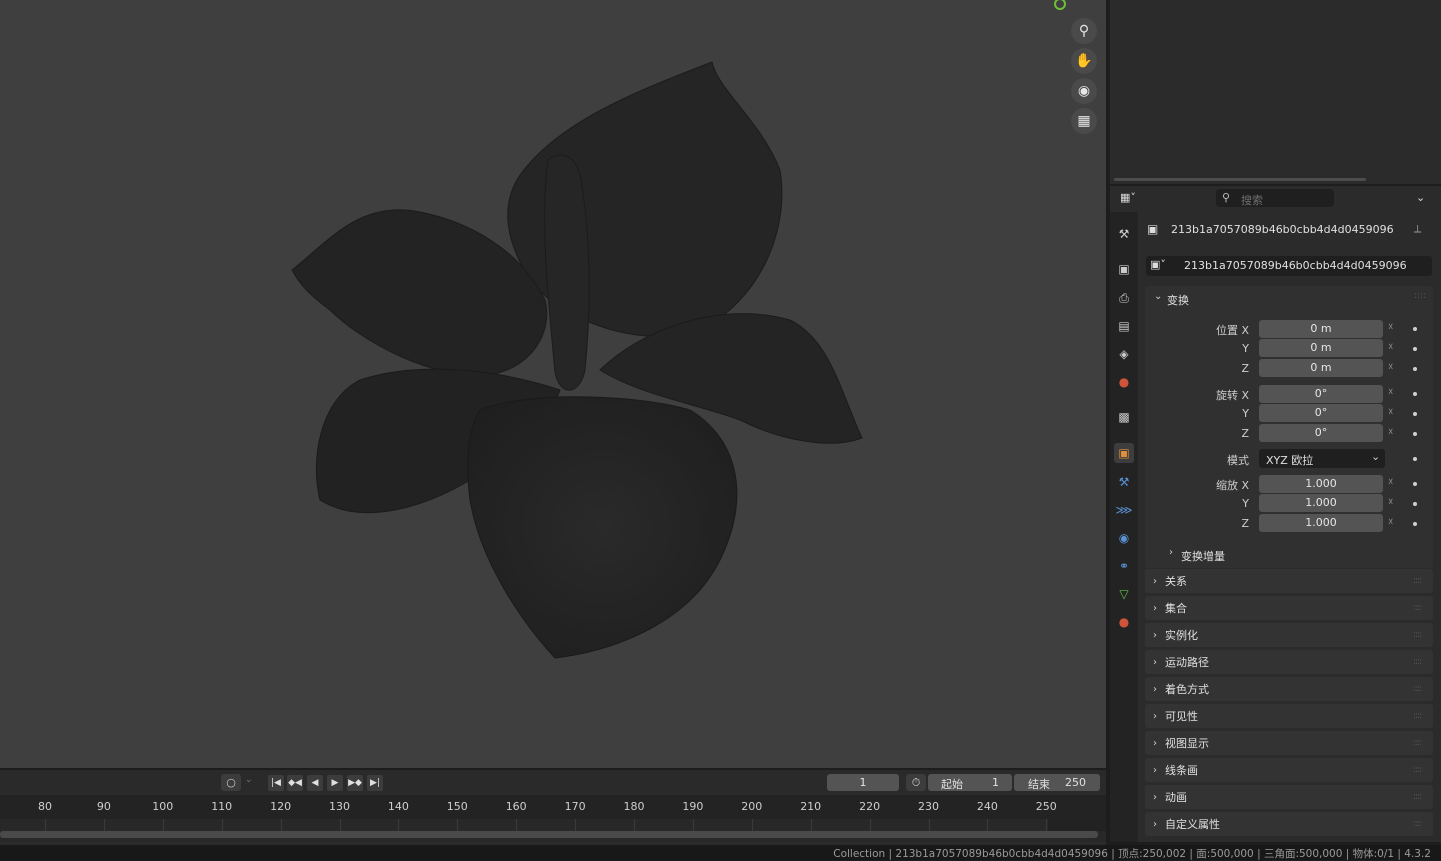 The height and width of the screenshot is (861, 1441). What do you see at coordinates (1057, 782) in the screenshot?
I see `end-frame-field: 结束 250` at bounding box center [1057, 782].